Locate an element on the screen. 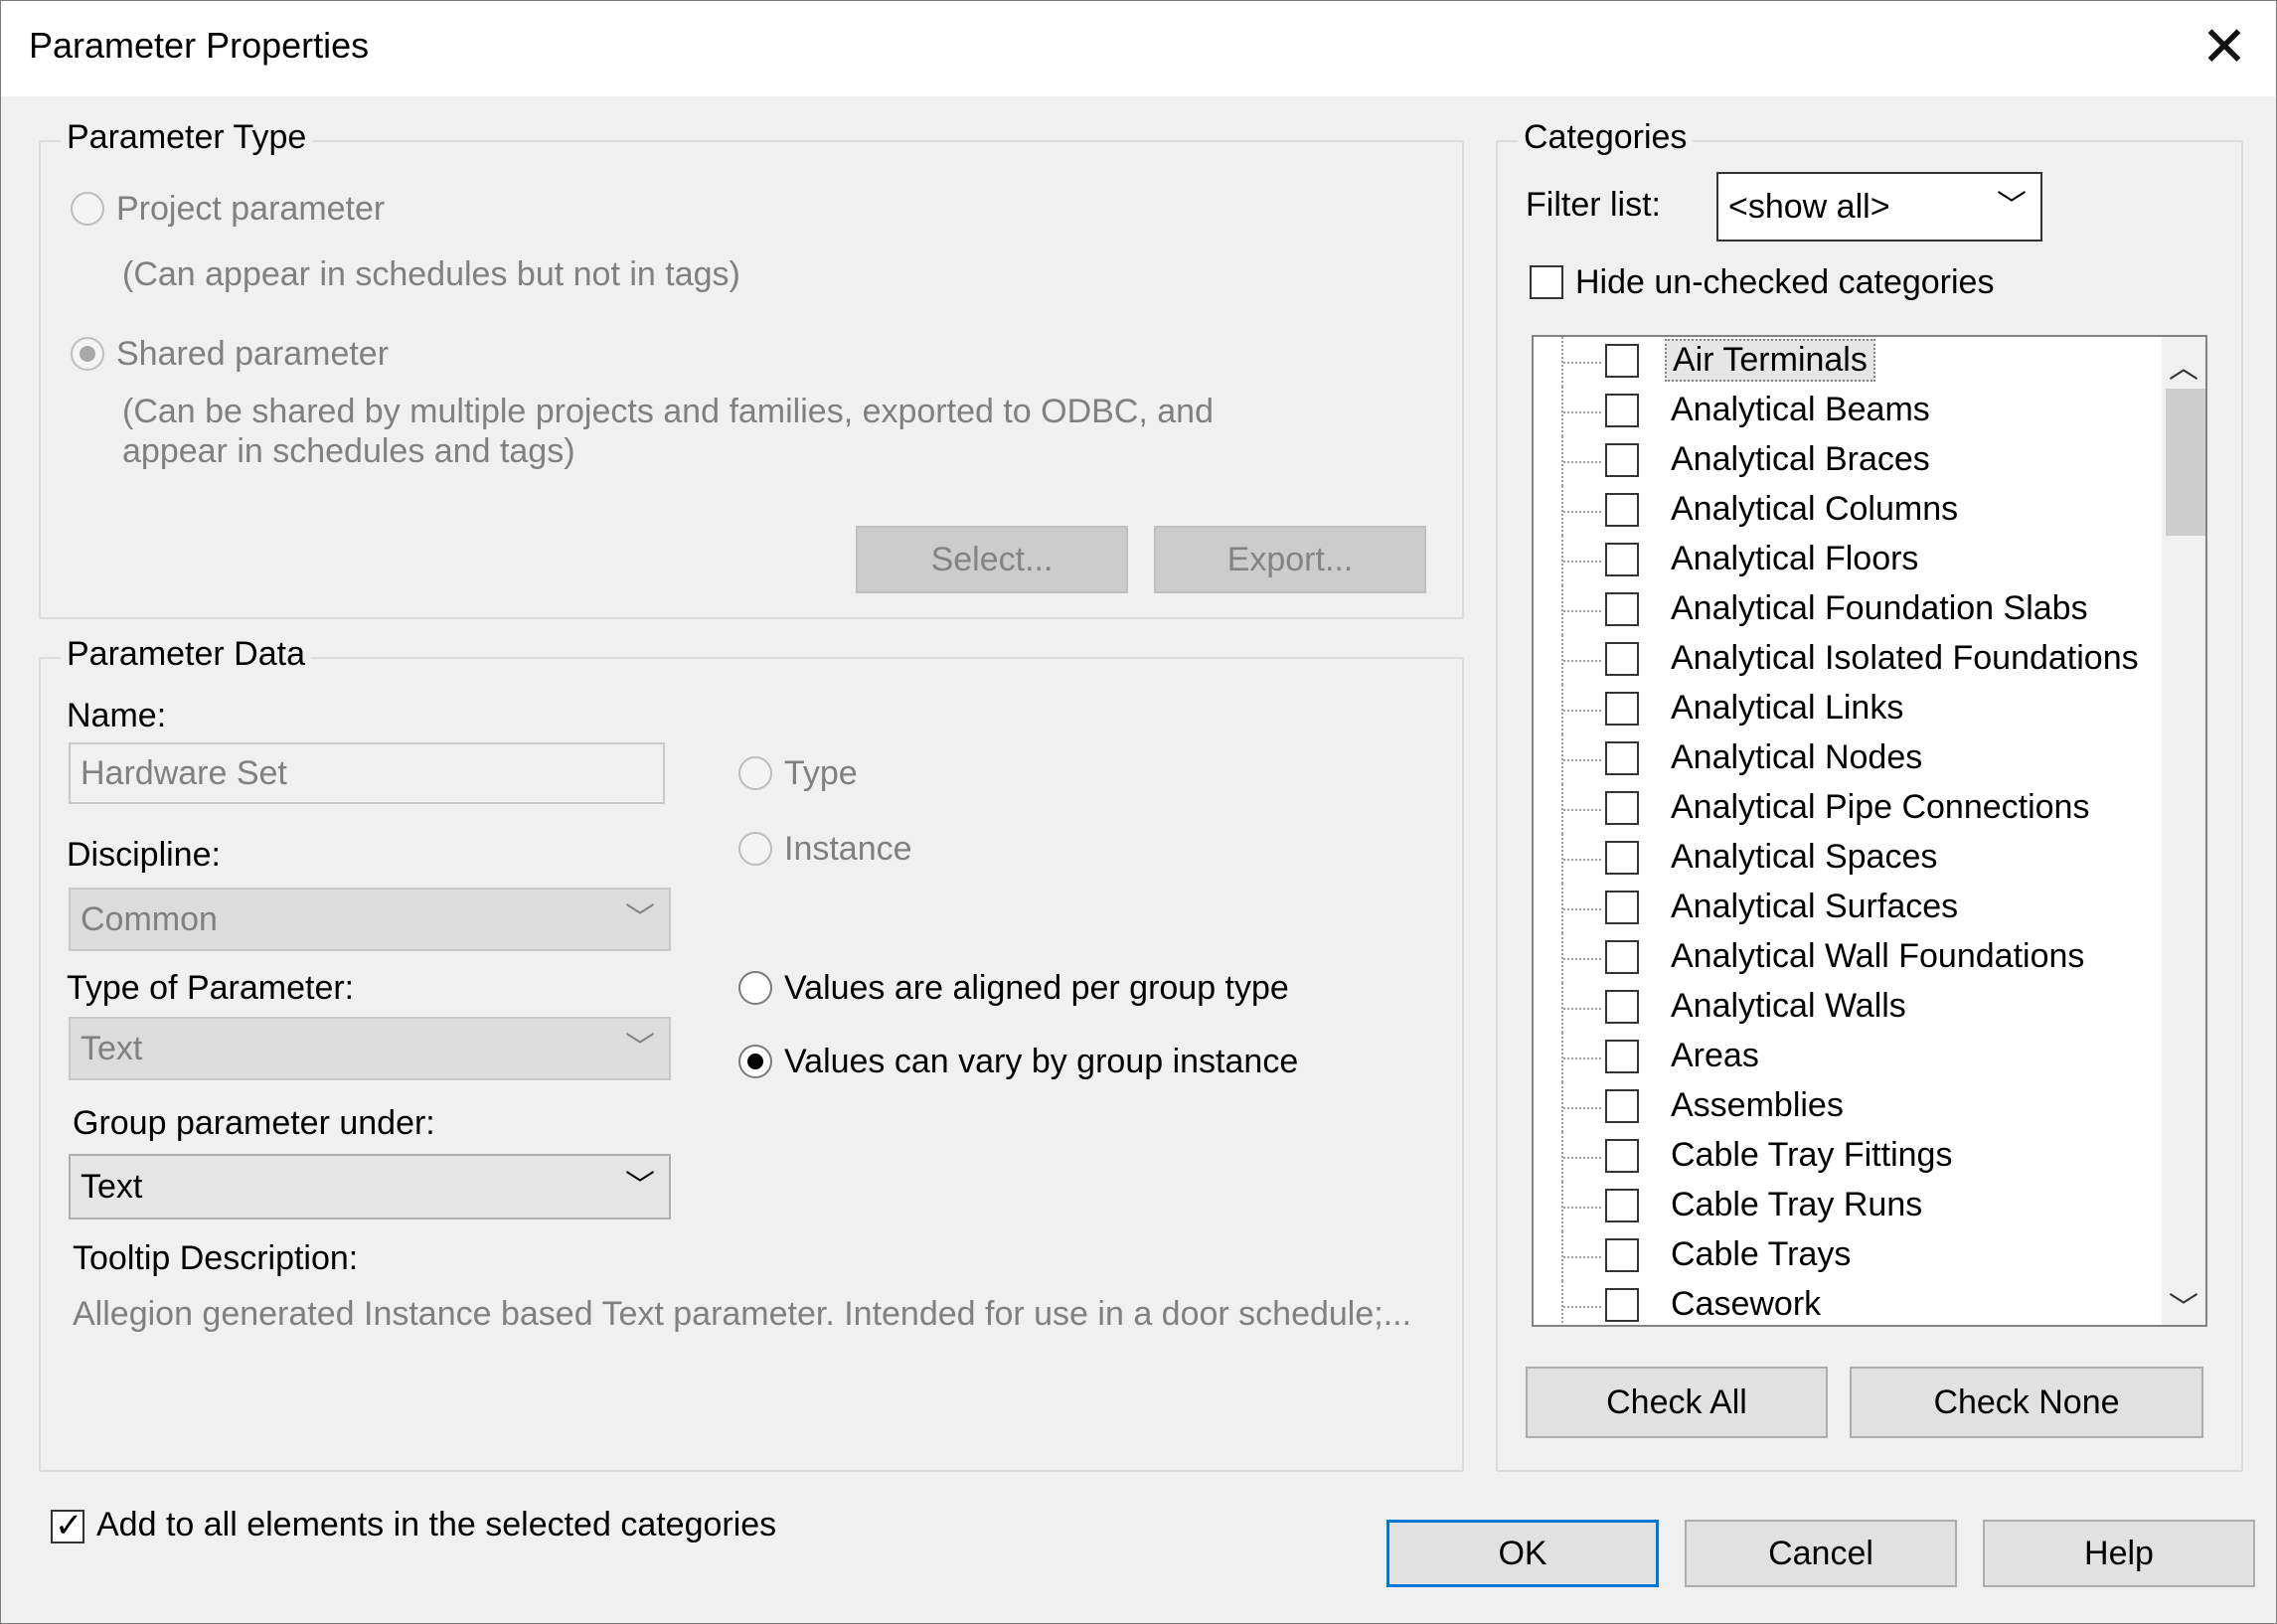 This screenshot has width=2277, height=1624. check-none-button: Check None is located at coordinates (2027, 1402).